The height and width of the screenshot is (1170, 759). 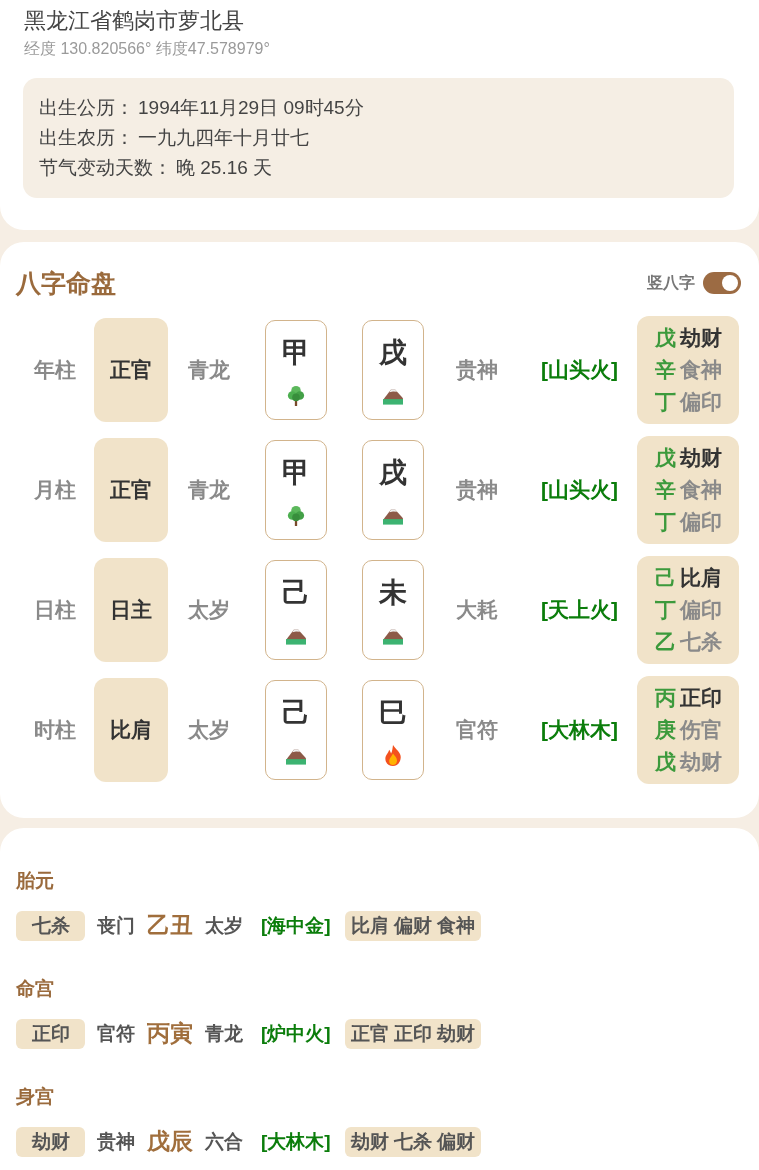 I want to click on ten-god-tag: 劫财, so click(x=50, y=1141).